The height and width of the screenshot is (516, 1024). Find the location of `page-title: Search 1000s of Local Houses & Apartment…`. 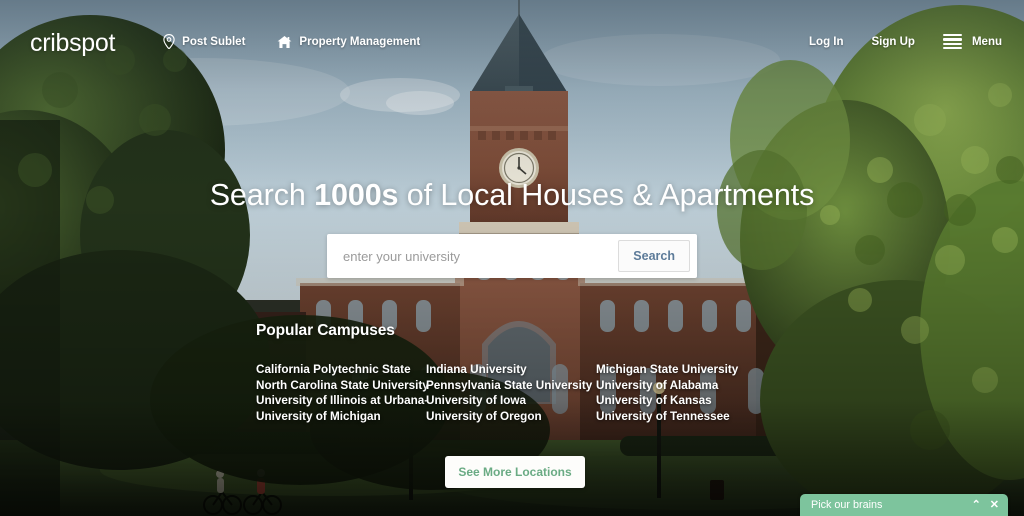

page-title: Search 1000s of Local Houses & Apartment… is located at coordinates (512, 195).